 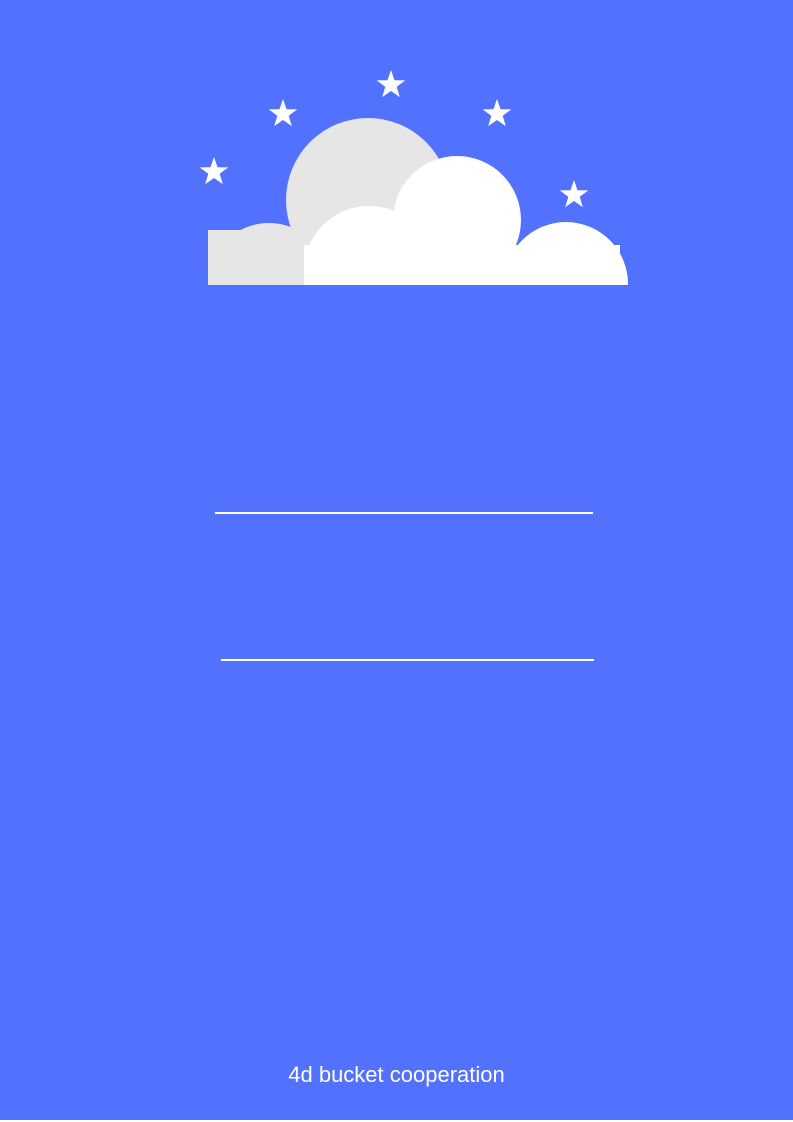 I want to click on title-underline, so click(x=404, y=513).